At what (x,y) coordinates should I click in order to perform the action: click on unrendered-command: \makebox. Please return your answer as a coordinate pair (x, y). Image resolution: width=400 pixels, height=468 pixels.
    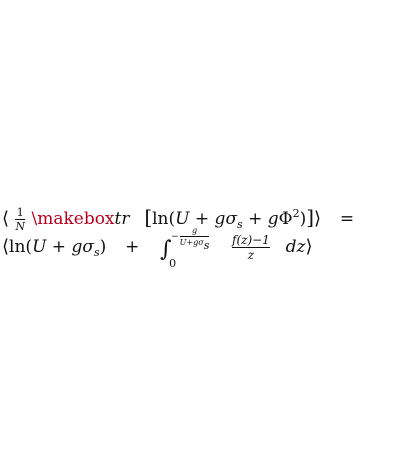
    Looking at the image, I should click on (73, 219).